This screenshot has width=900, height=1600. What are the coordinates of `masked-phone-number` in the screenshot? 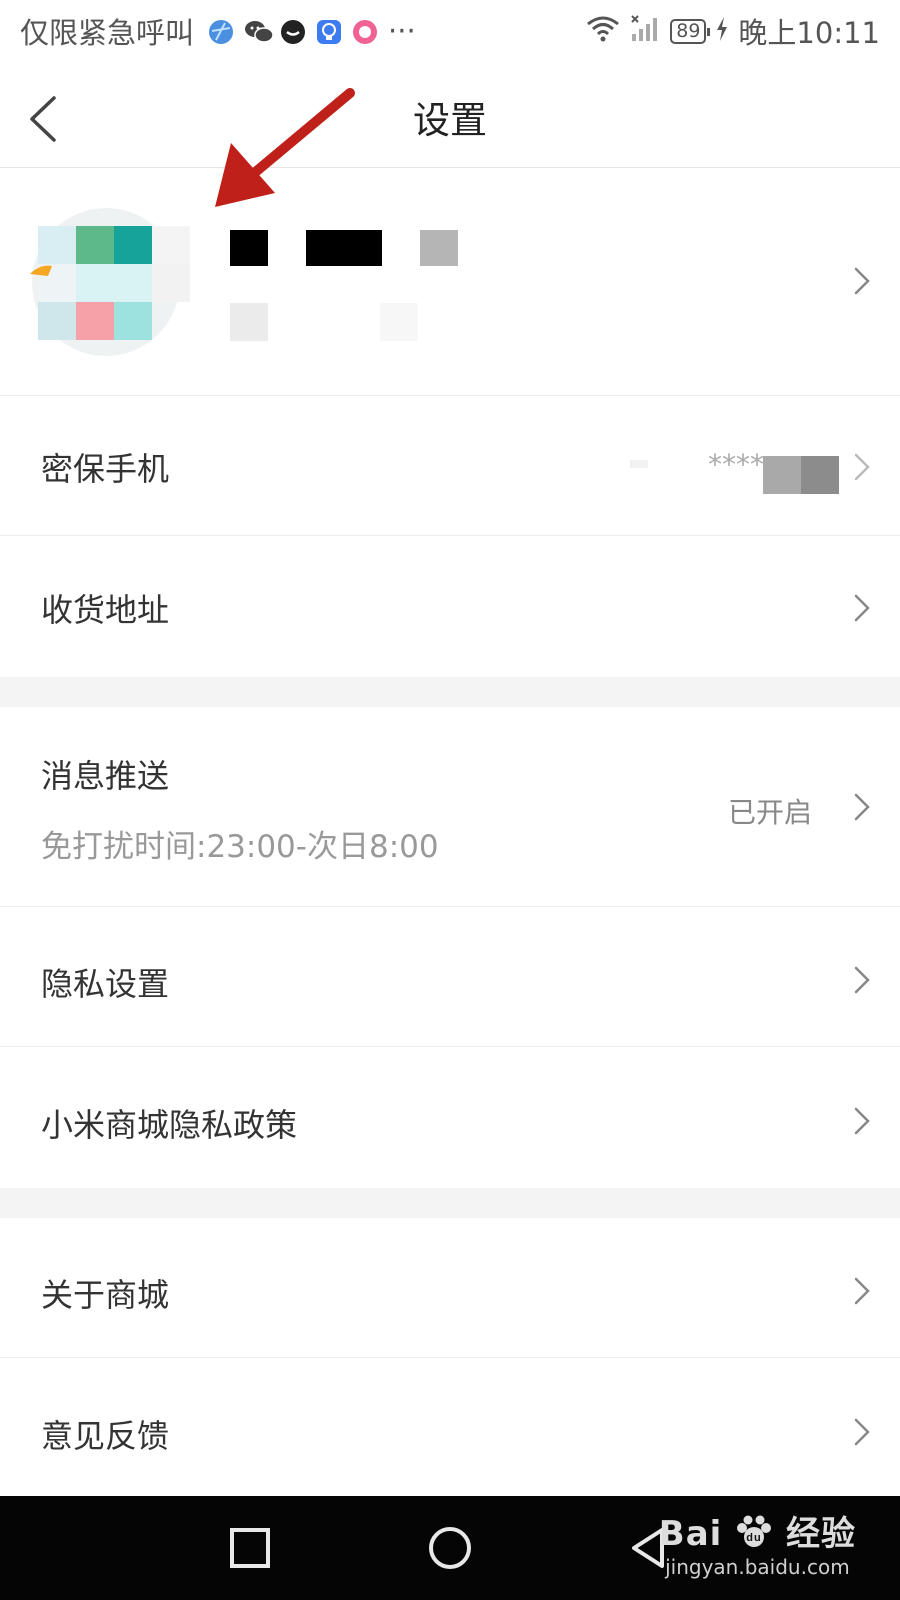 It's located at (735, 474).